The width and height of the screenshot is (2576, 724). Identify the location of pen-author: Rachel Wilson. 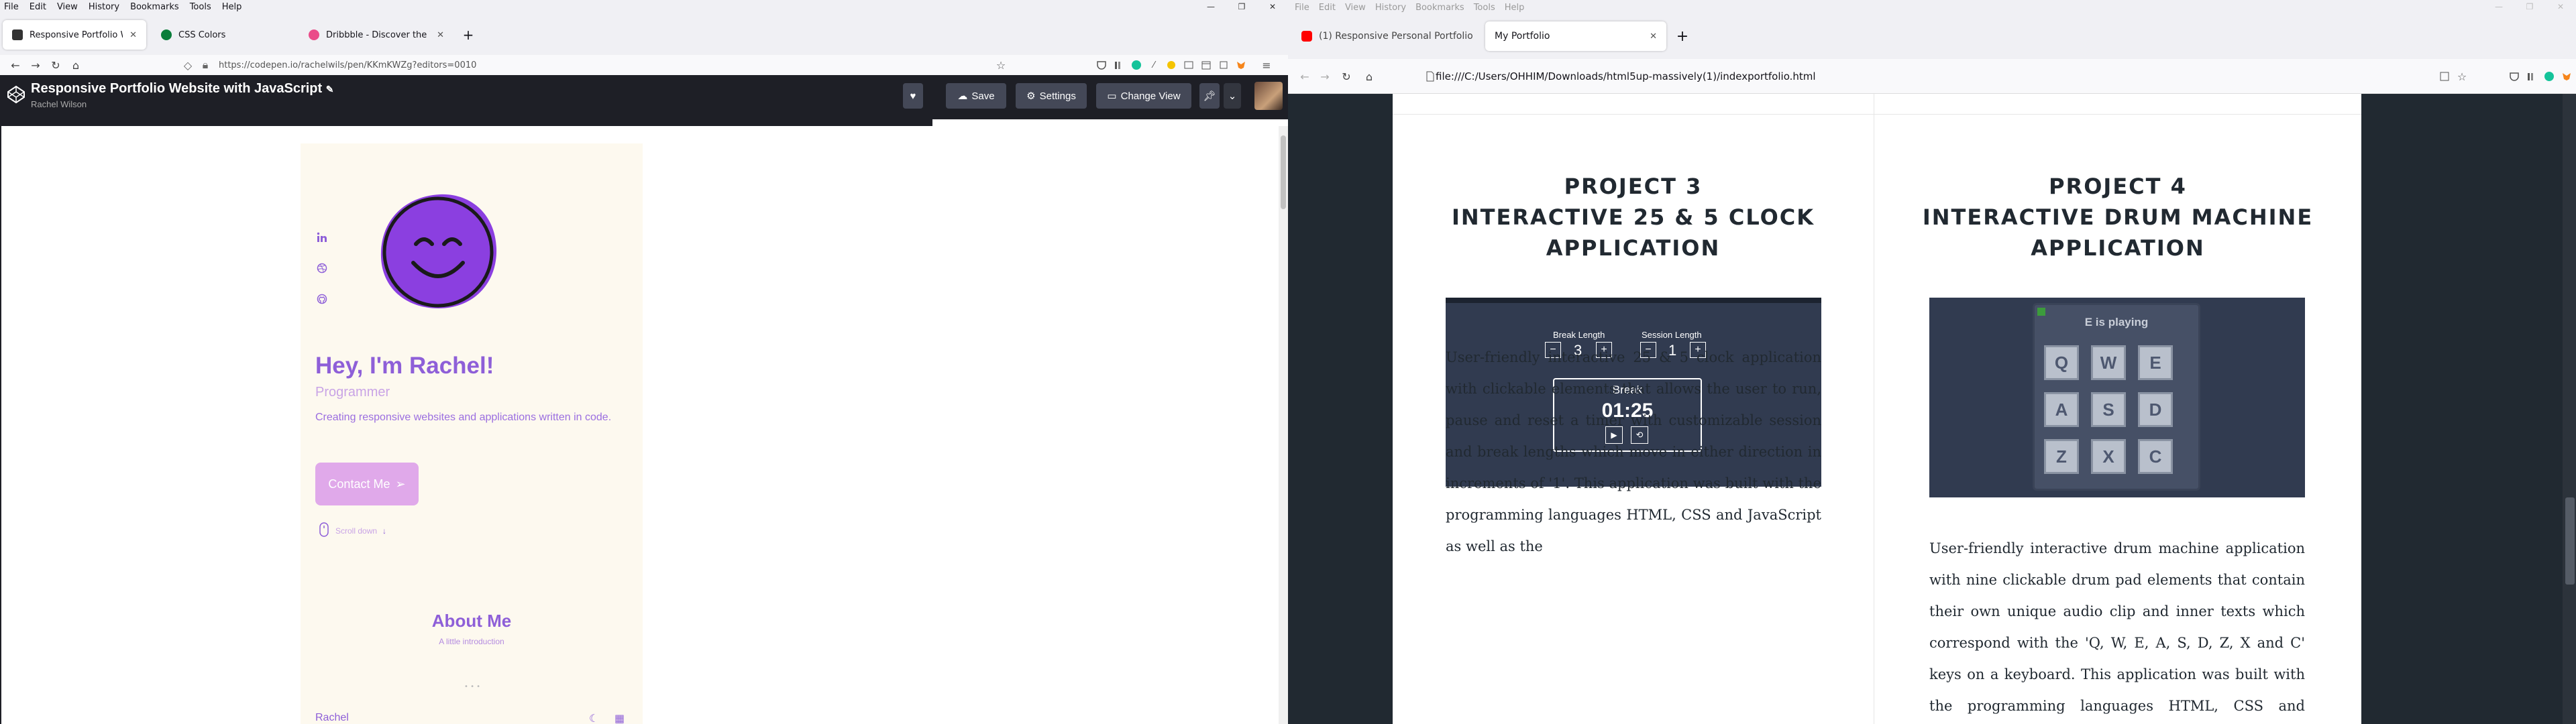
(59, 104).